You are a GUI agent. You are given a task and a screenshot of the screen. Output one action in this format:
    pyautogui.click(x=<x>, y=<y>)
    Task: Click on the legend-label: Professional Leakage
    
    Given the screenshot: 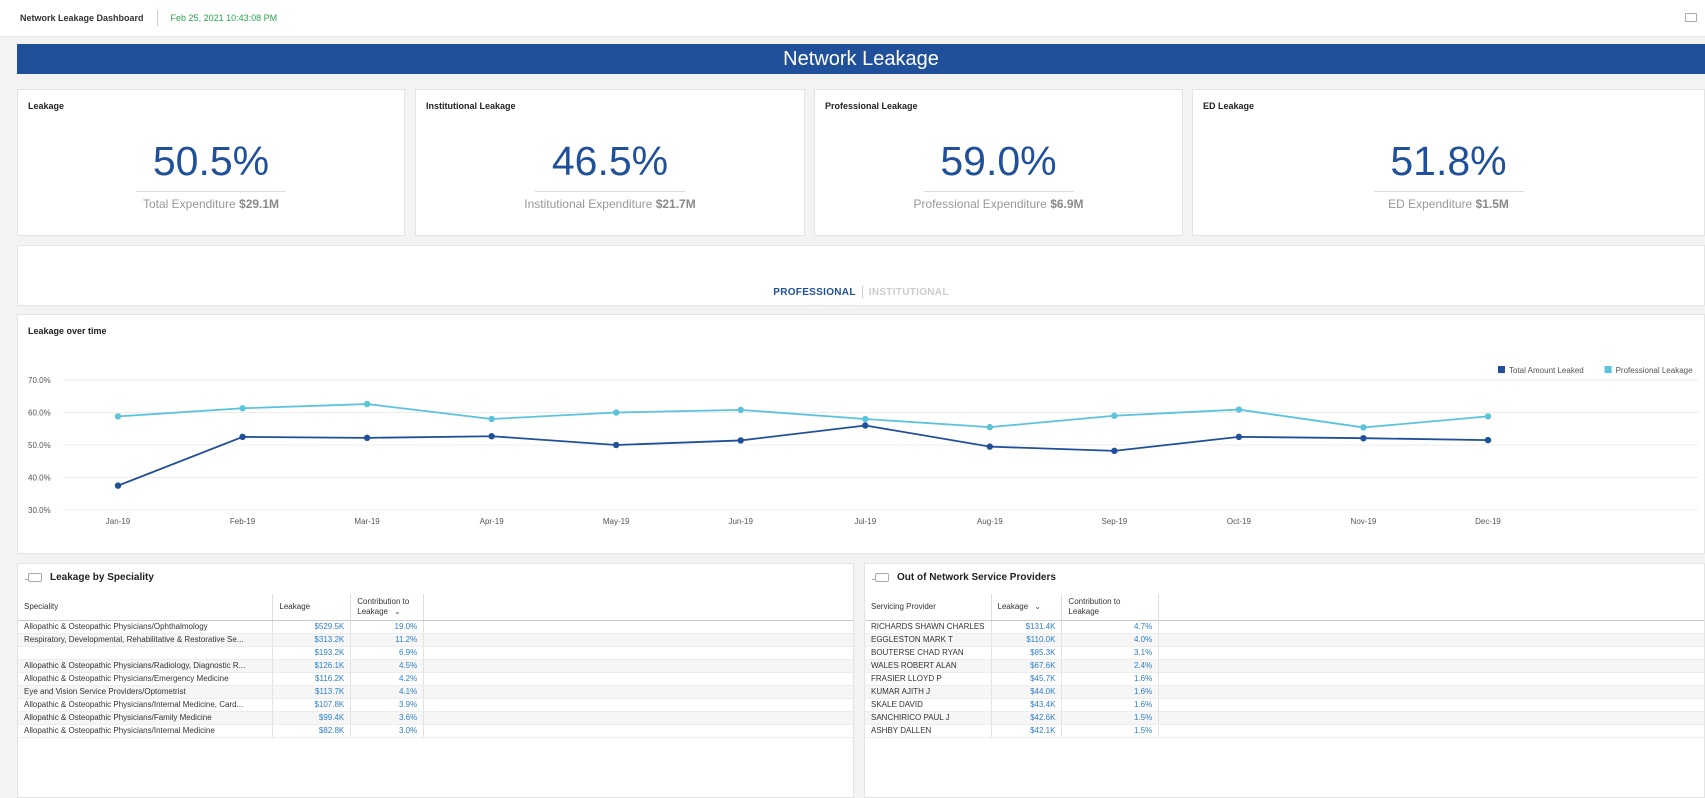 What is the action you would take?
    pyautogui.click(x=1654, y=370)
    